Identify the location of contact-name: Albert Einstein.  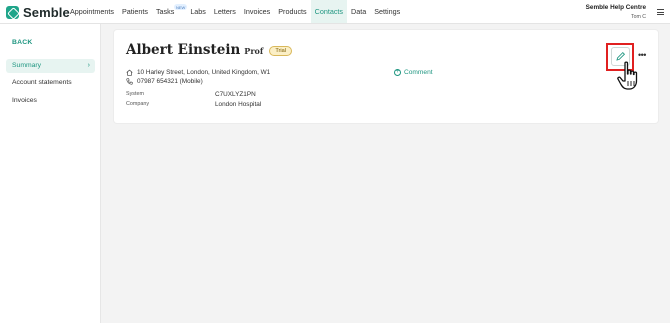
(183, 50).